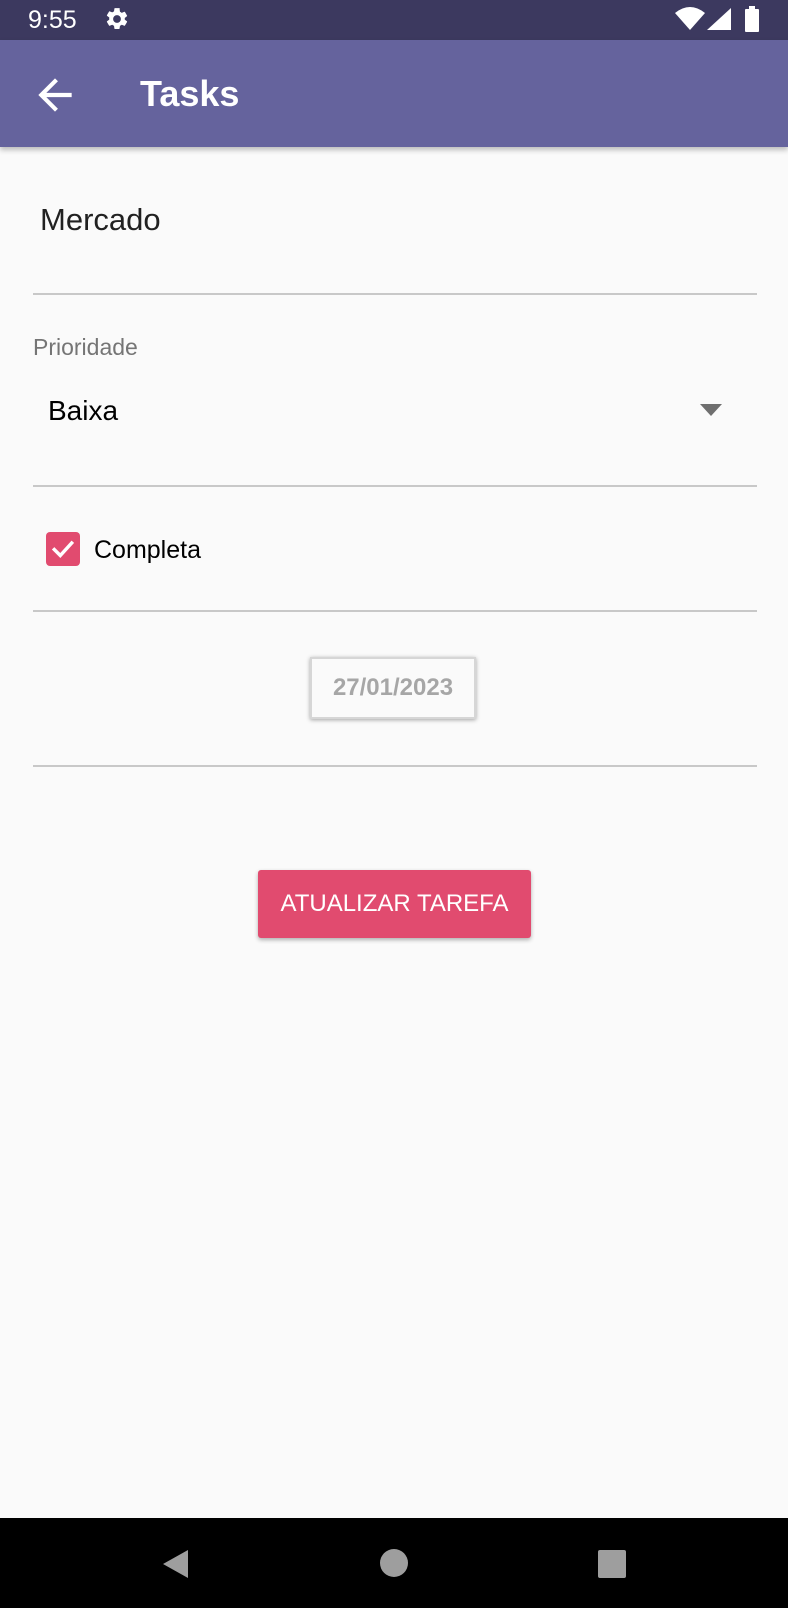 The height and width of the screenshot is (1608, 788). I want to click on task-name-input: Mercado, so click(100, 220).